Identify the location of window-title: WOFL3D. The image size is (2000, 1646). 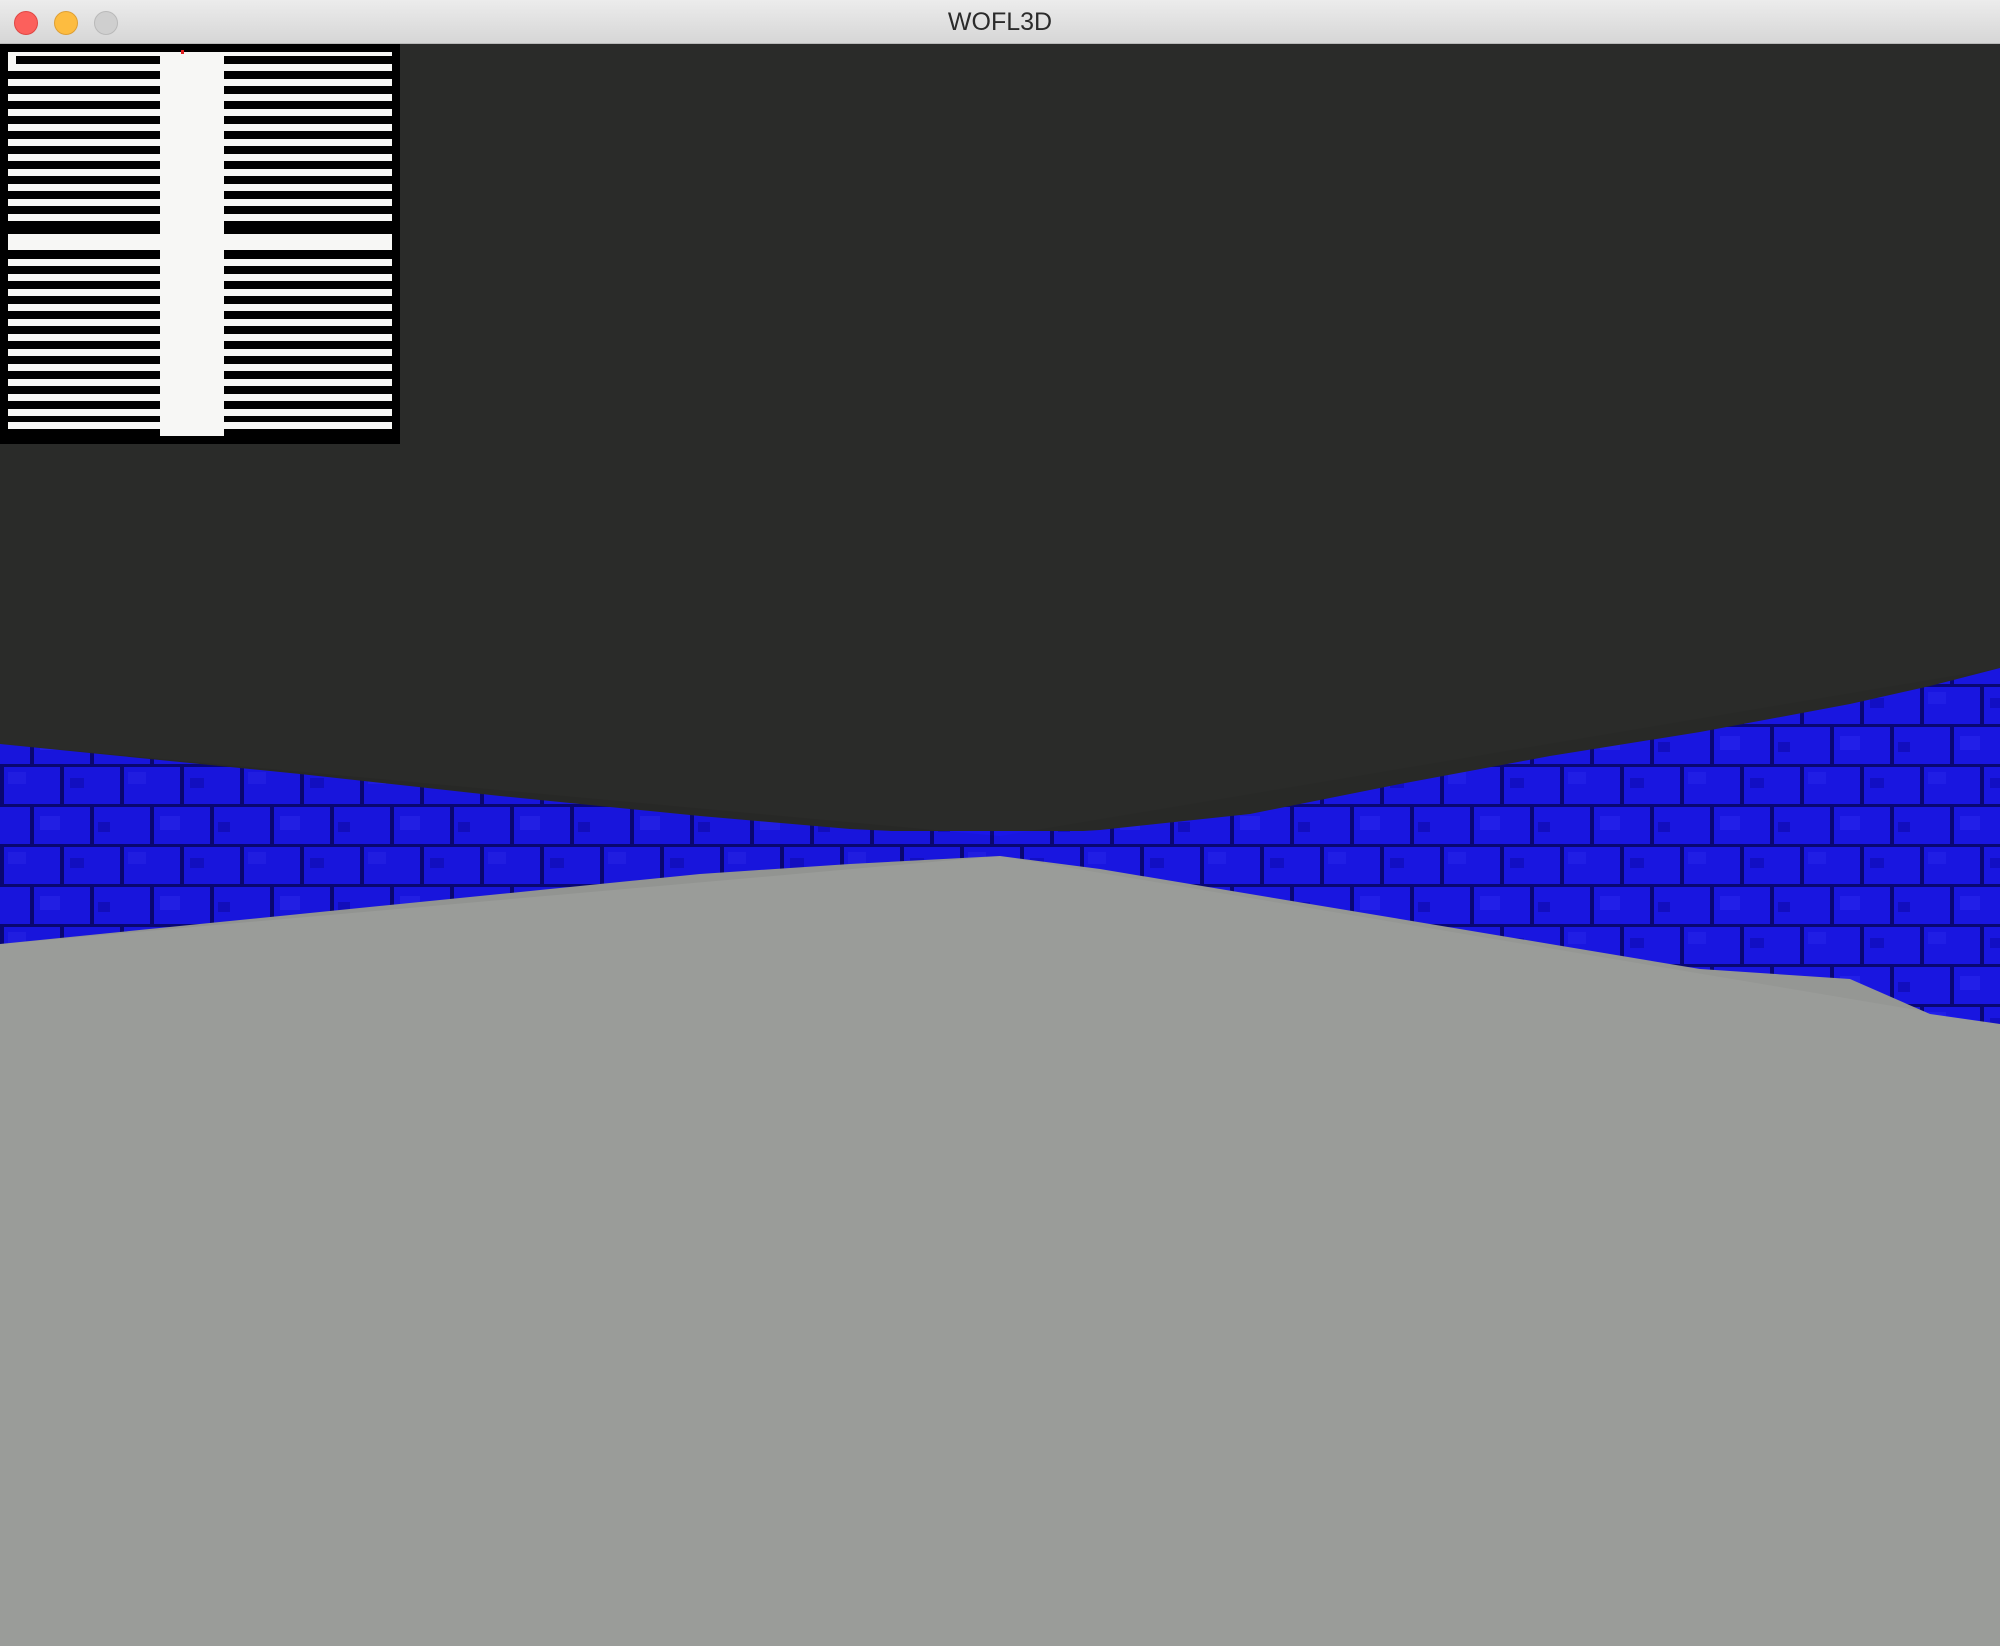
(1000, 22).